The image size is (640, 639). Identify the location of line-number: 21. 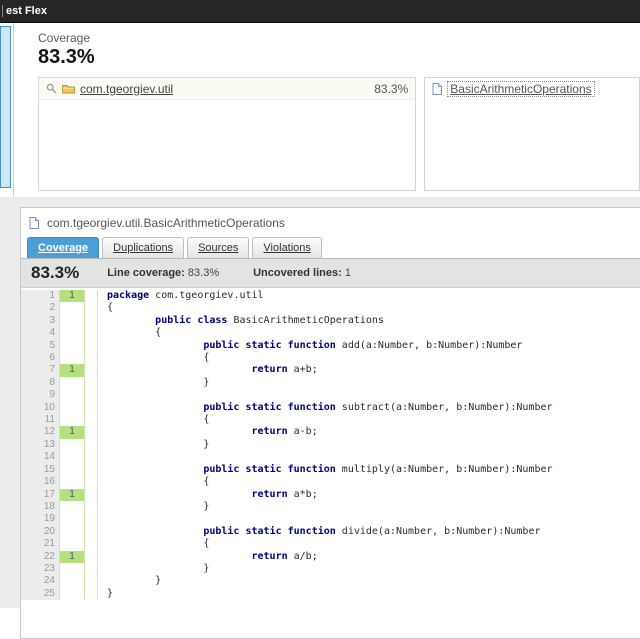
(40, 544).